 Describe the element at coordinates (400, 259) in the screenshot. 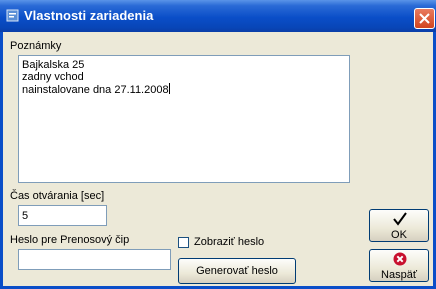

I see `cancel-icon` at that location.